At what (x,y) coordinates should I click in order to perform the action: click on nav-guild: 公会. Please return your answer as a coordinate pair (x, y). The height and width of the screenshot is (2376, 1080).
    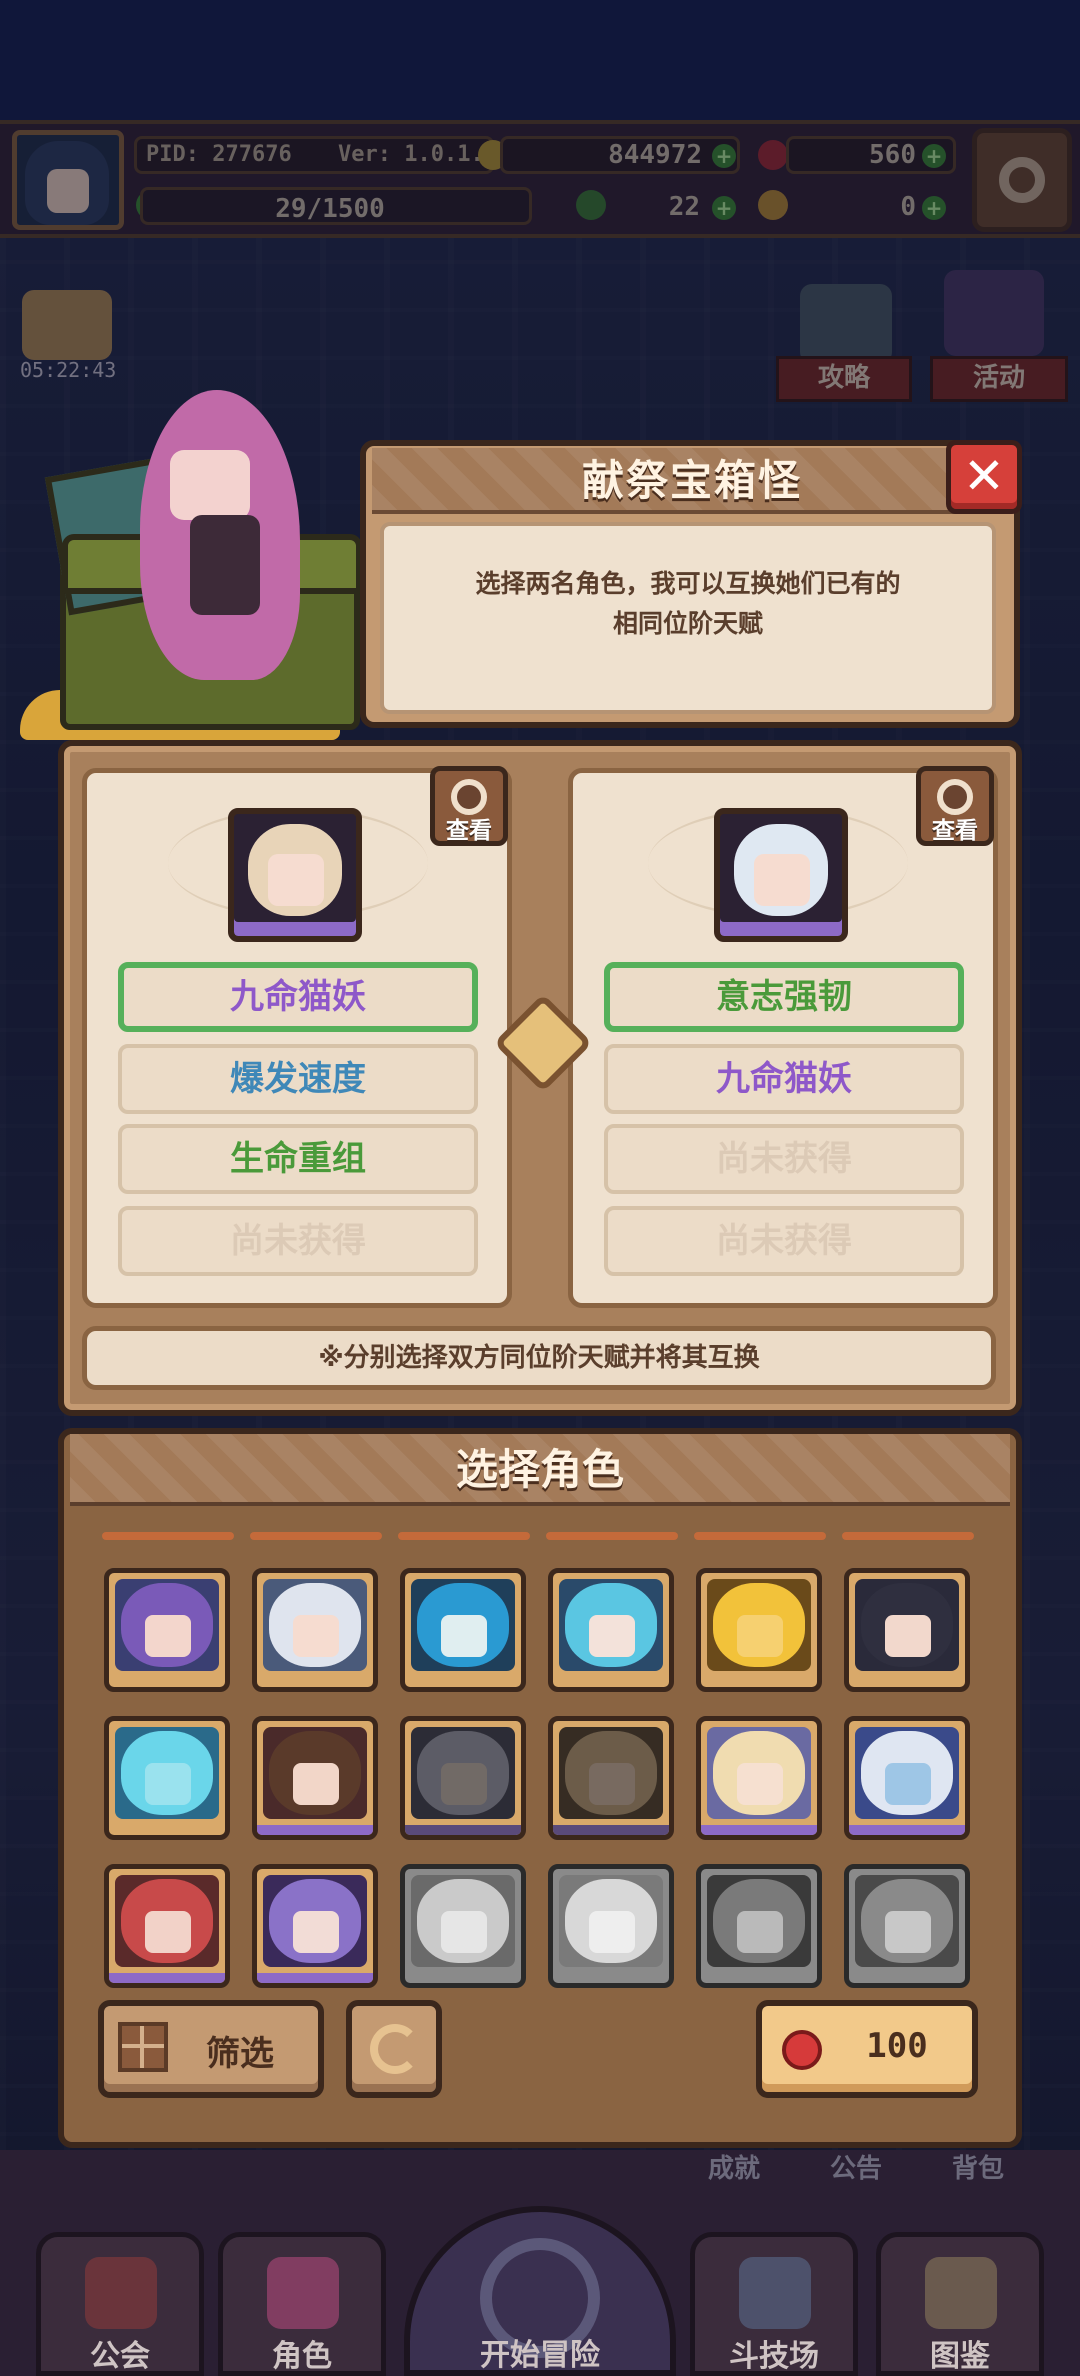
    Looking at the image, I should click on (120, 2304).